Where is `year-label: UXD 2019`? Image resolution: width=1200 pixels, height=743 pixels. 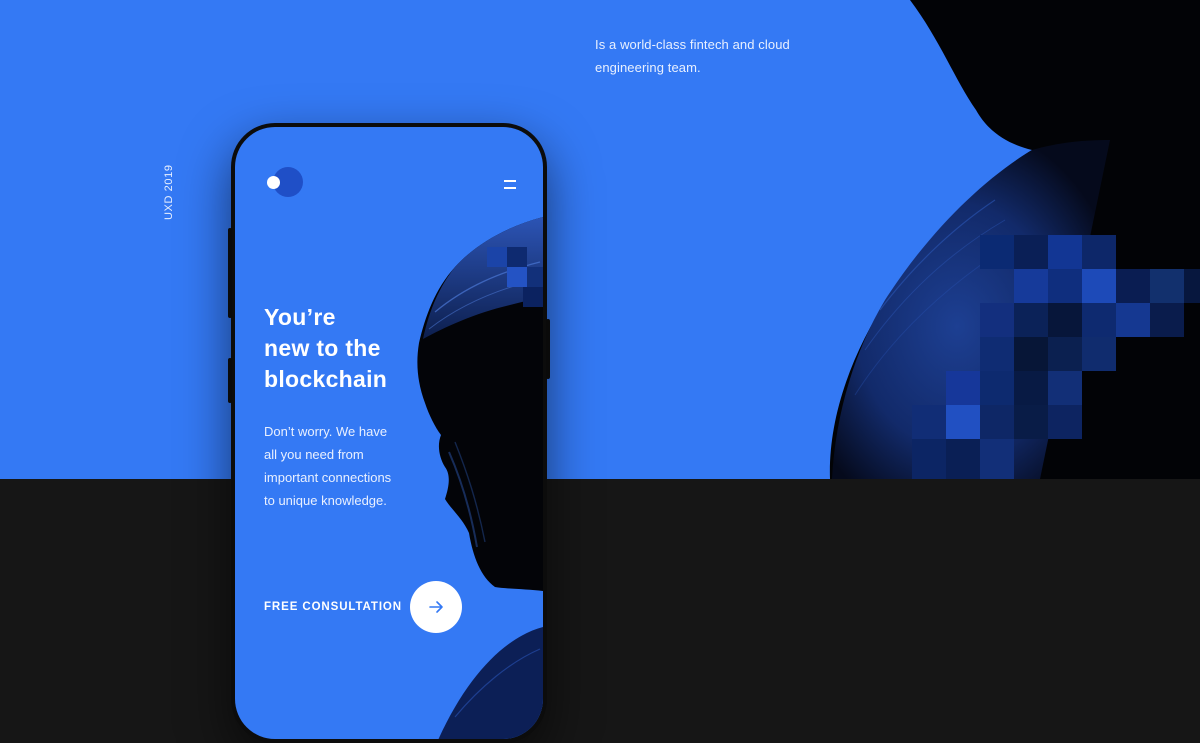
year-label: UXD 2019 is located at coordinates (170, 190).